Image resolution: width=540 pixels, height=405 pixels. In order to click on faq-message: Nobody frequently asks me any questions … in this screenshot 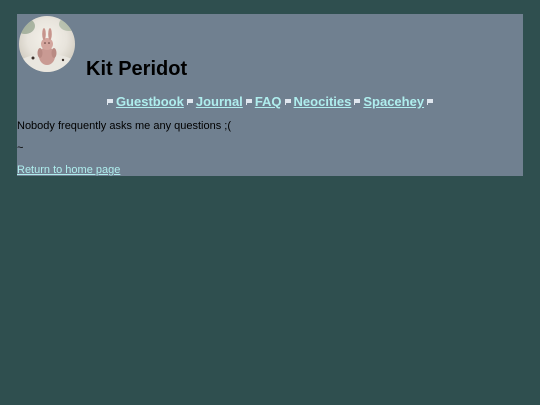, I will do `click(124, 126)`.